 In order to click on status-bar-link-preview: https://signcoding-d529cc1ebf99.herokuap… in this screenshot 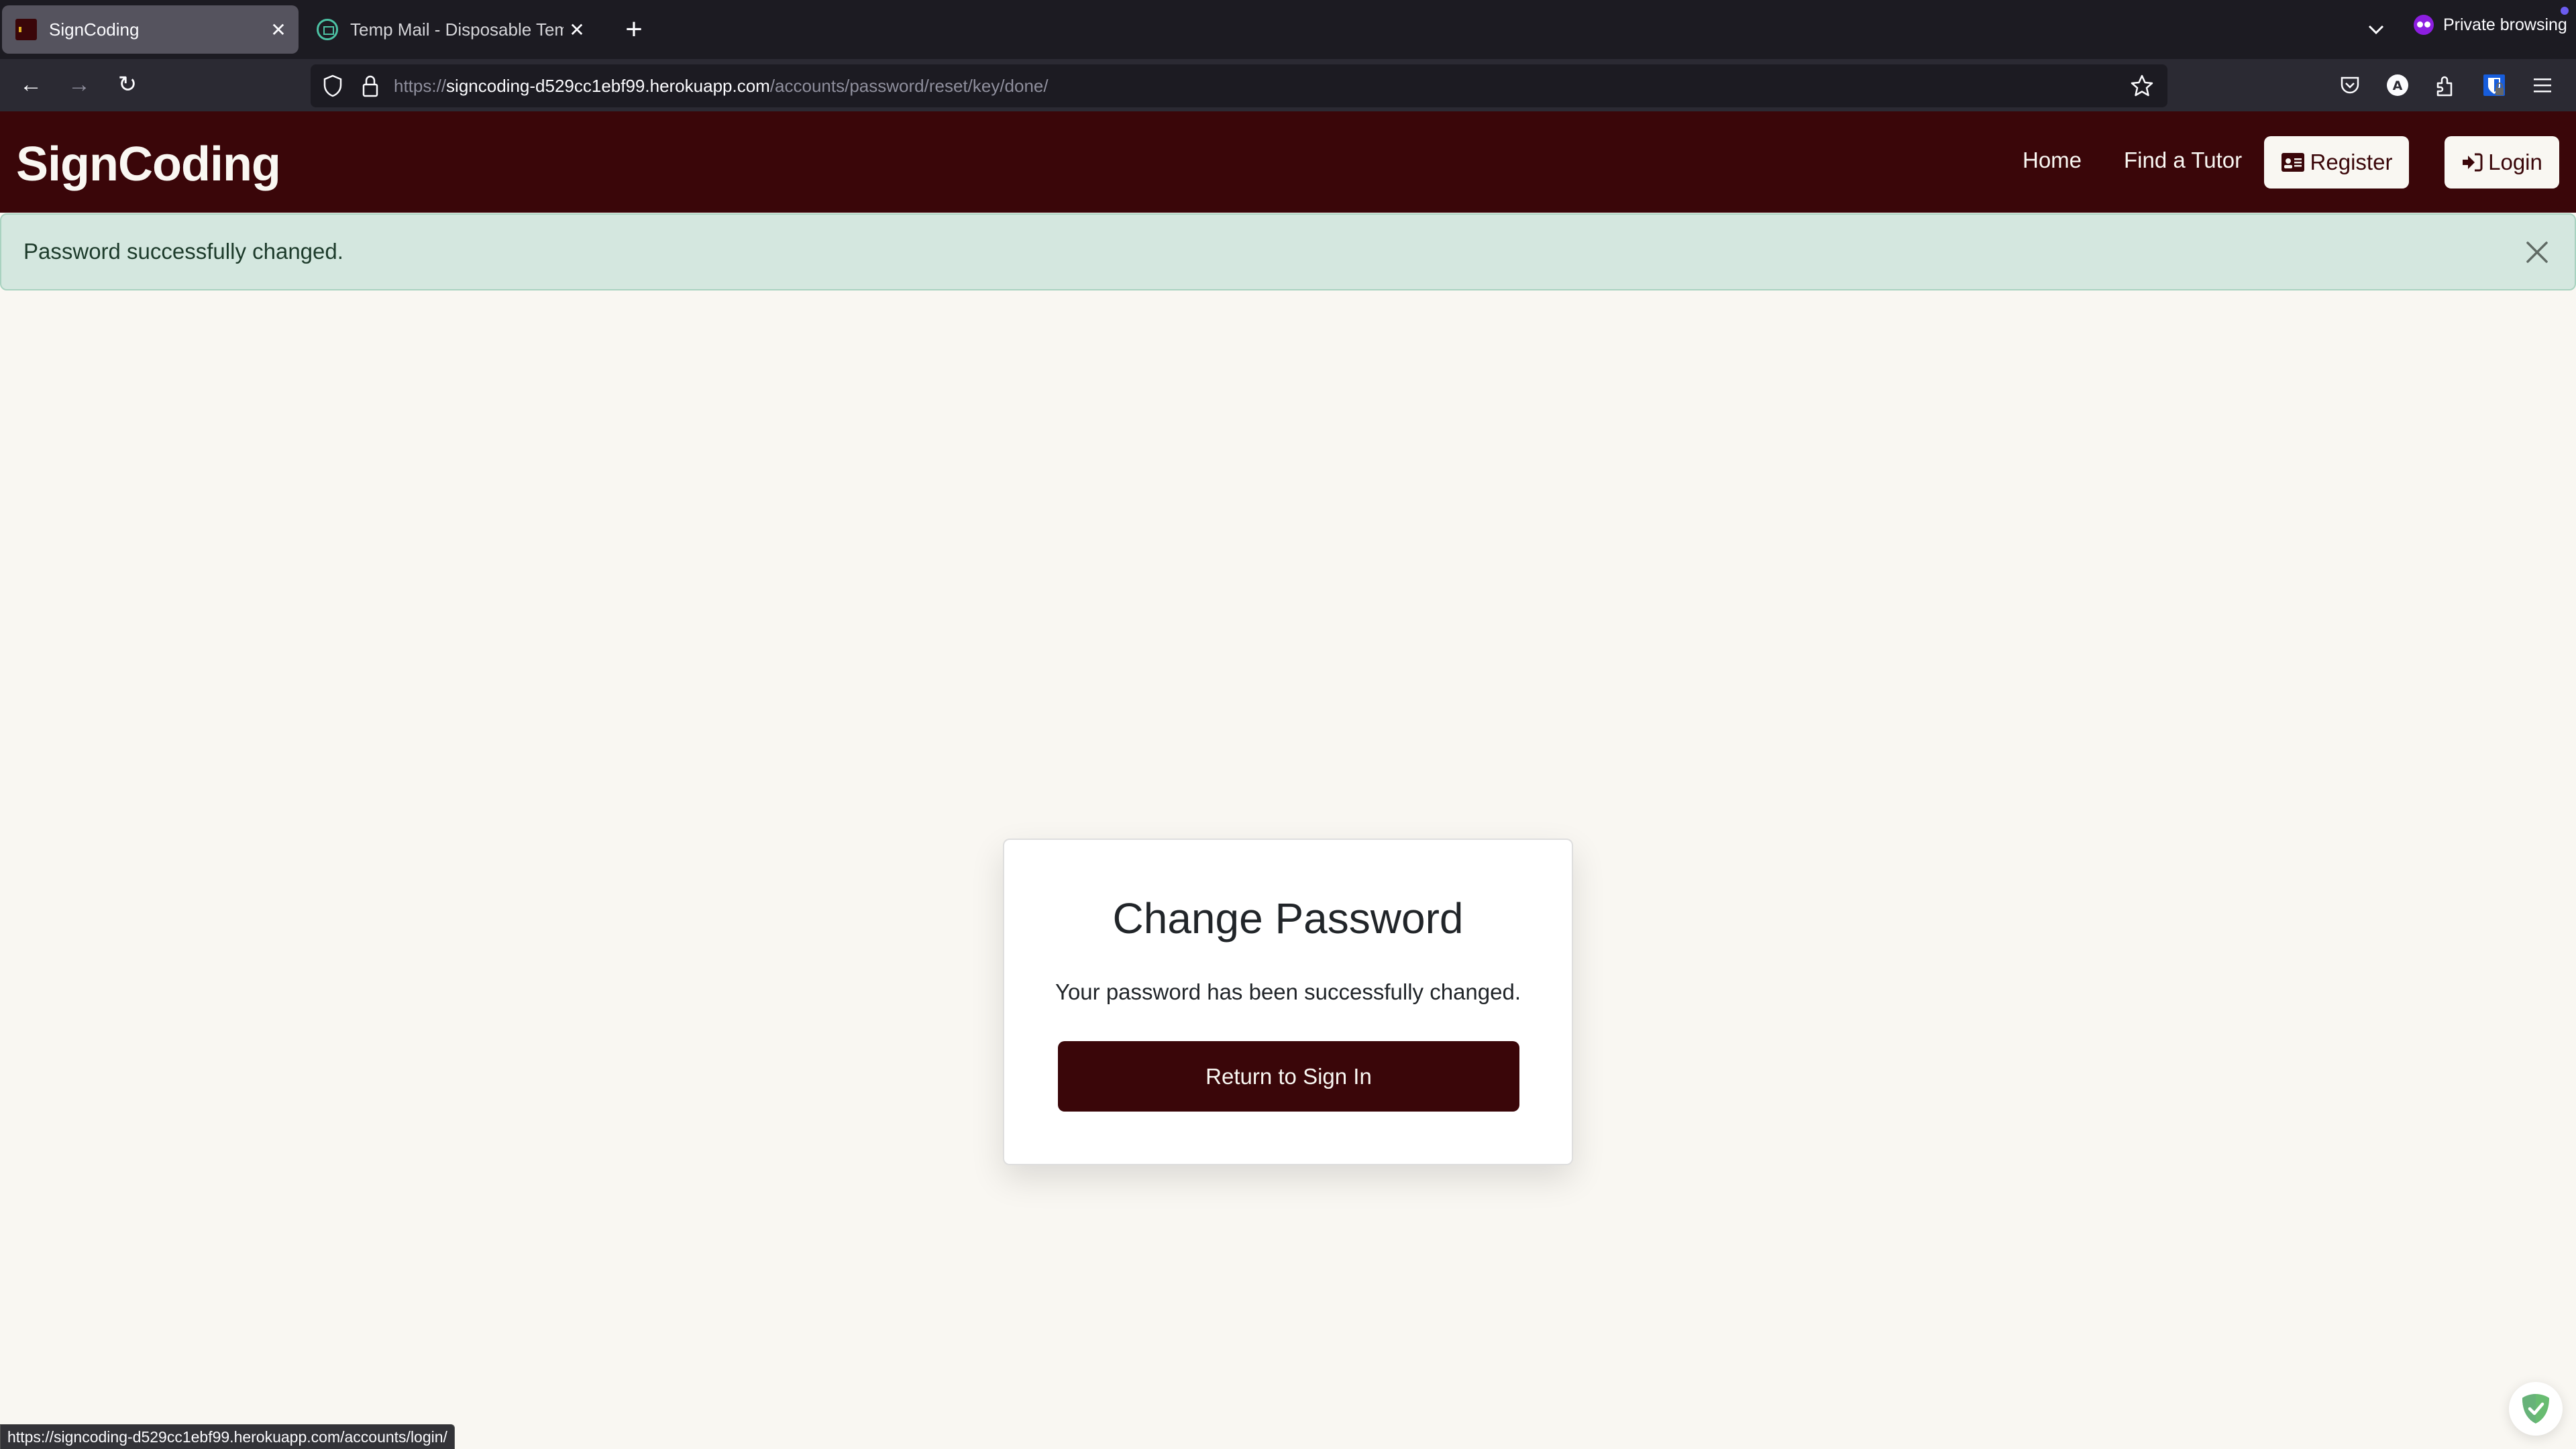, I will do `click(227, 1436)`.